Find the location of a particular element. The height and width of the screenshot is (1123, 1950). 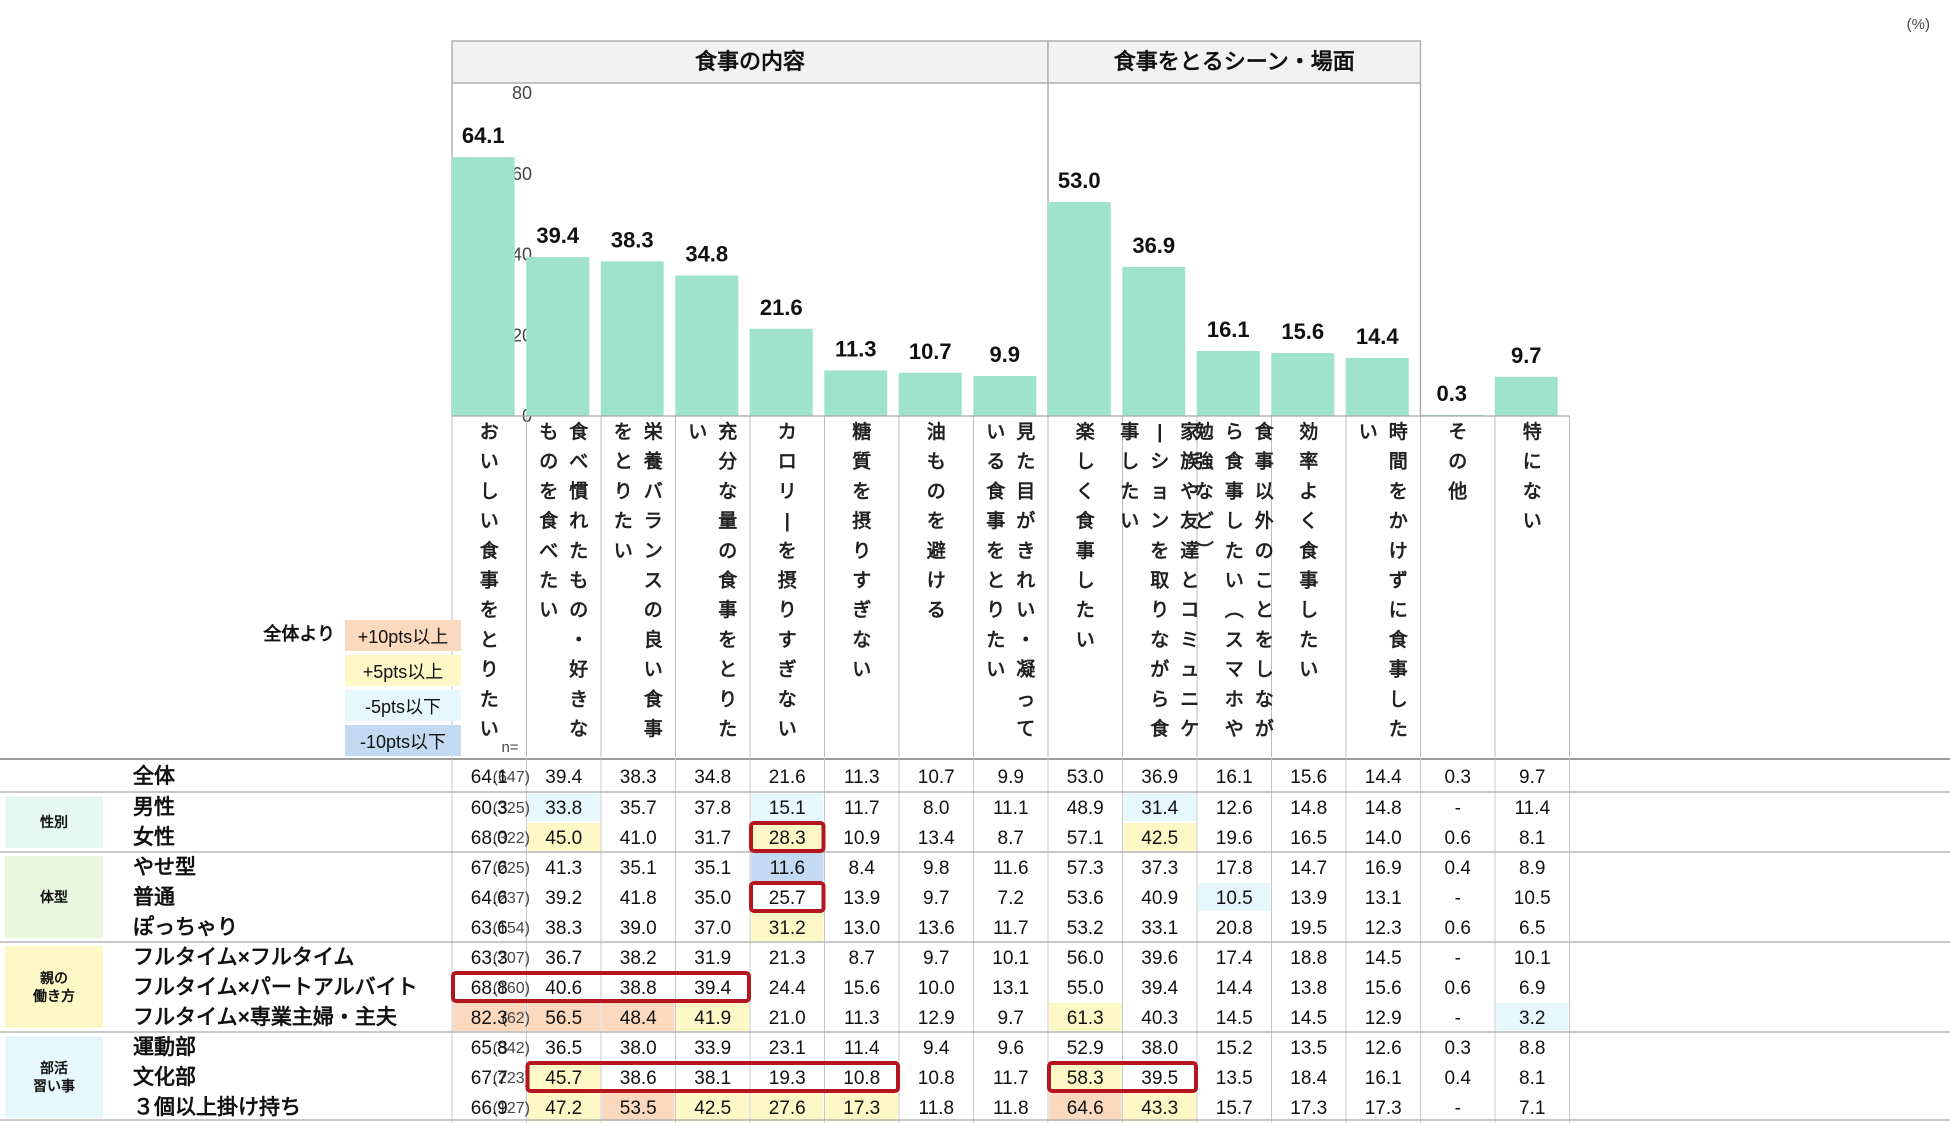

category-char: 慣 is located at coordinates (578, 490).